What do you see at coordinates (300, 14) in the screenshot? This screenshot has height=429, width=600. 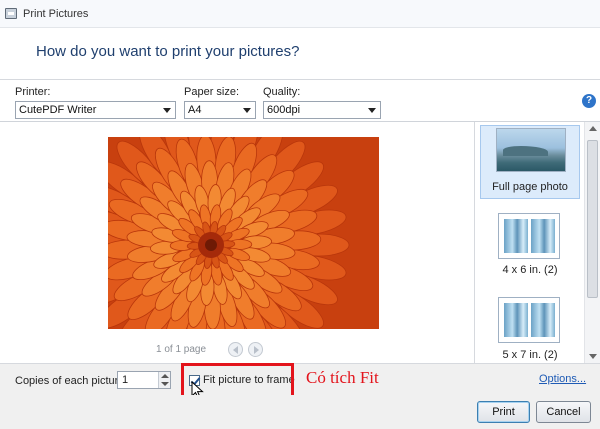 I see `title-bar: Print Pictures` at bounding box center [300, 14].